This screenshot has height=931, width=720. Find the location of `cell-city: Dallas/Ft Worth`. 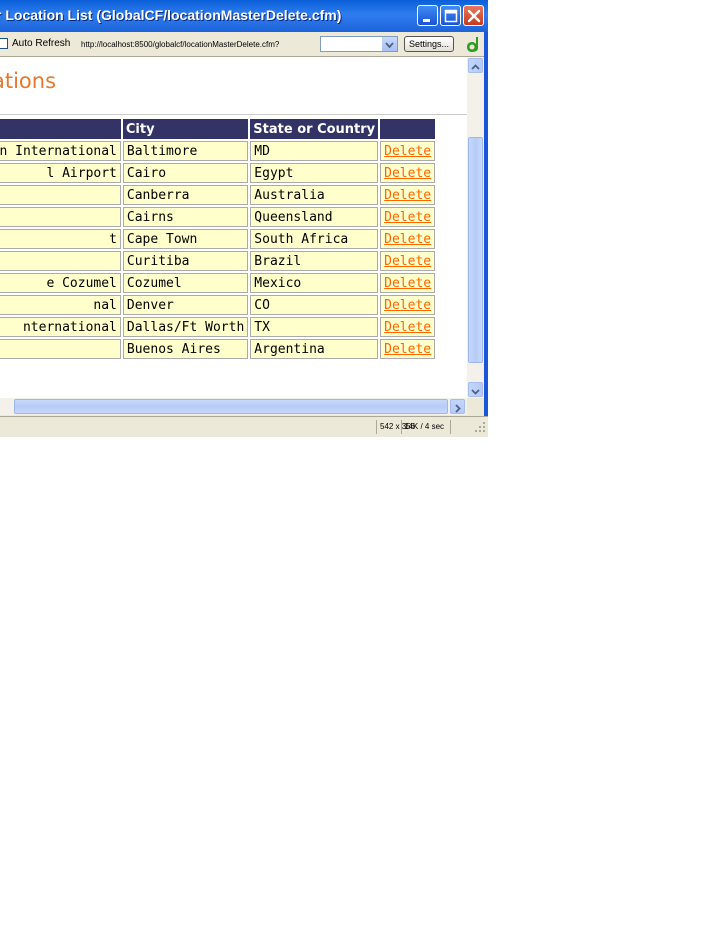

cell-city: Dallas/Ft Worth is located at coordinates (185, 327).